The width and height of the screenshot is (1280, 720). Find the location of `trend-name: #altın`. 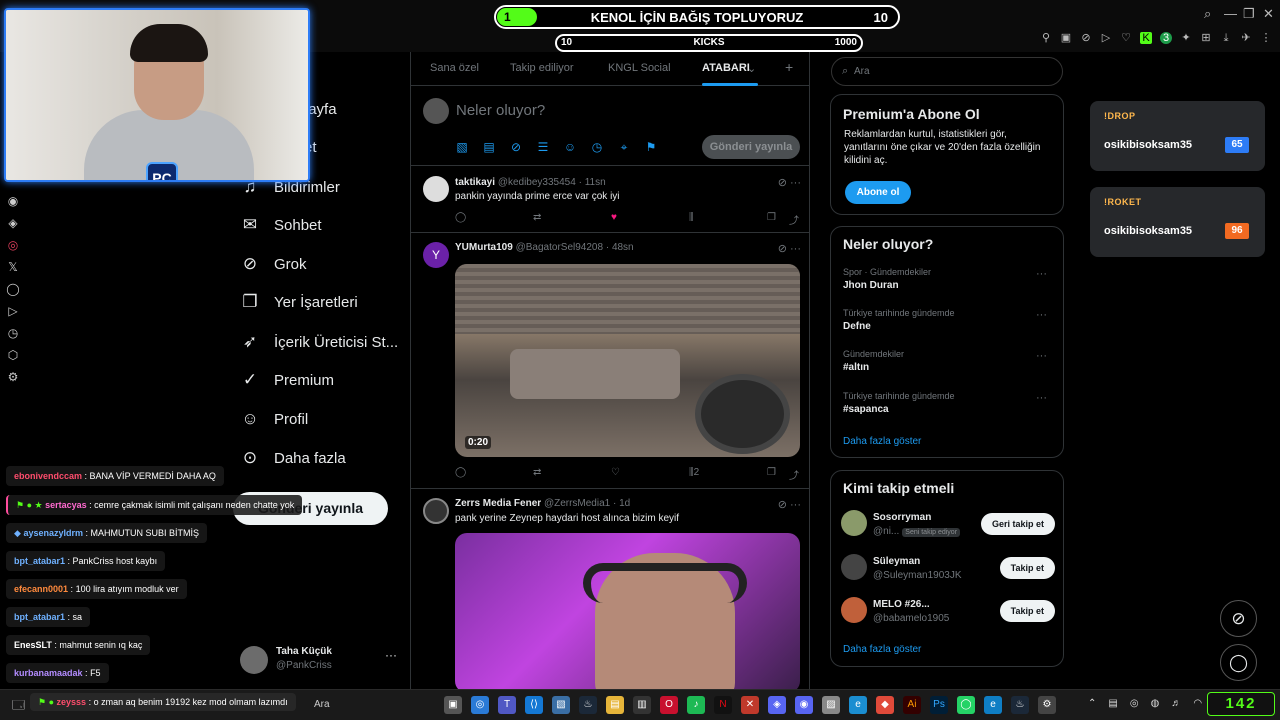

trend-name: #altın is located at coordinates (856, 367).